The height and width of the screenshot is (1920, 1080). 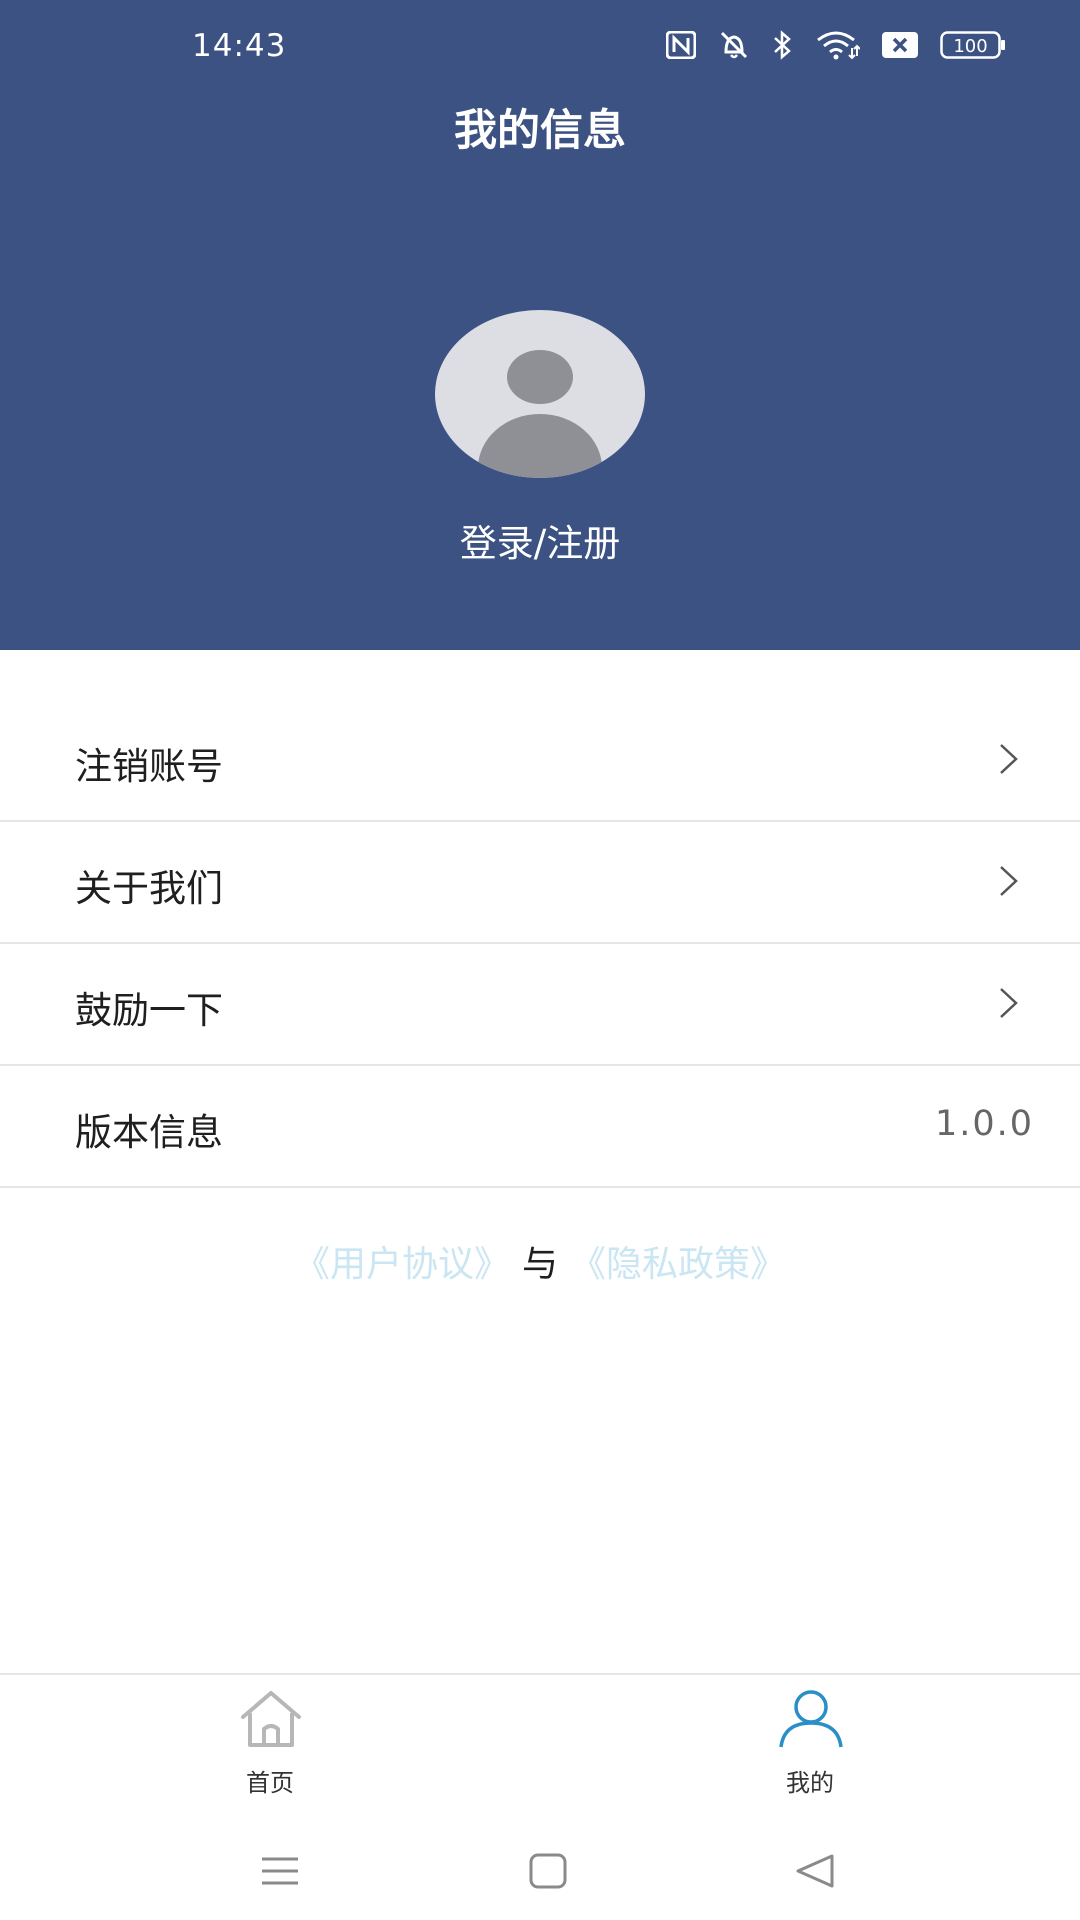 What do you see at coordinates (149, 1132) in the screenshot?
I see `menu-item-label: 版本信息` at bounding box center [149, 1132].